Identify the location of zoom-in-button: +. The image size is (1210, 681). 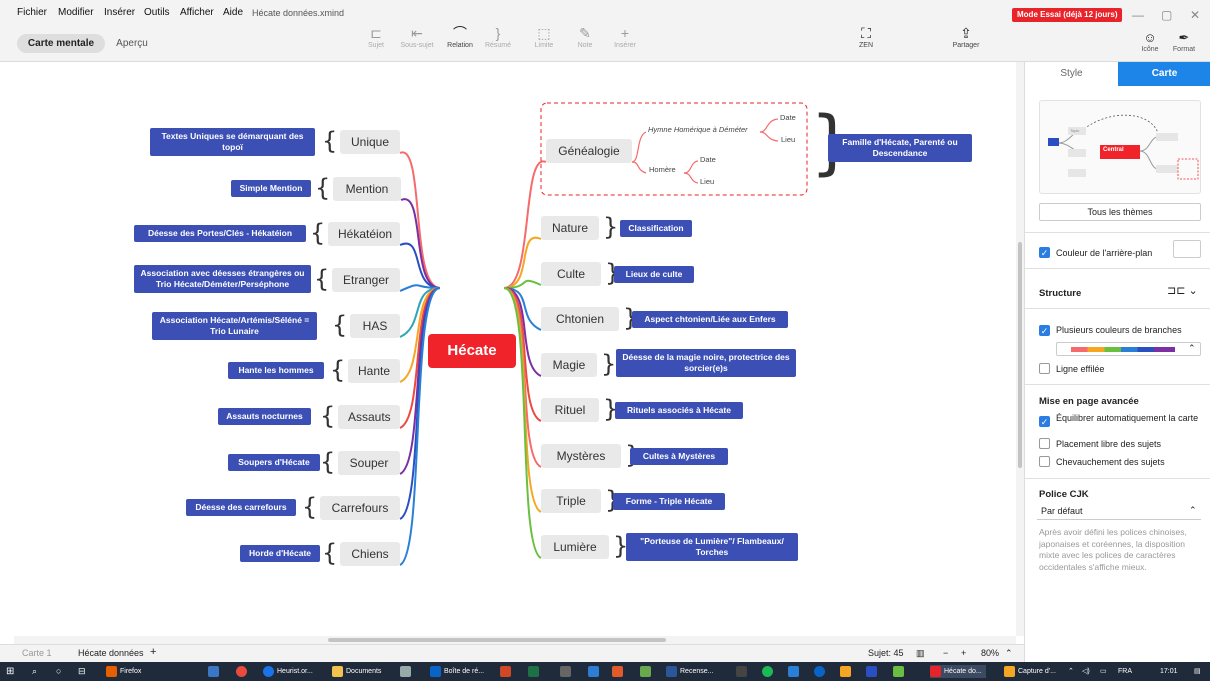
(963, 653).